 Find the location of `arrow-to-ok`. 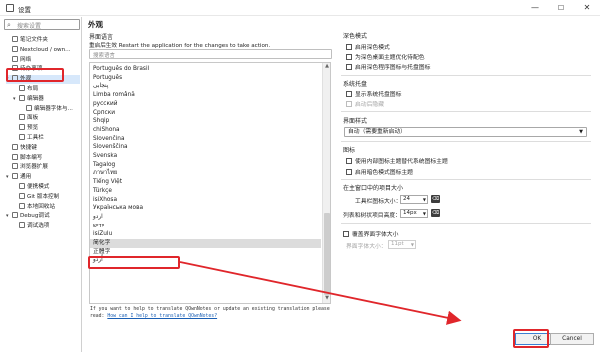

arrow-to-ok is located at coordinates (320, 293).